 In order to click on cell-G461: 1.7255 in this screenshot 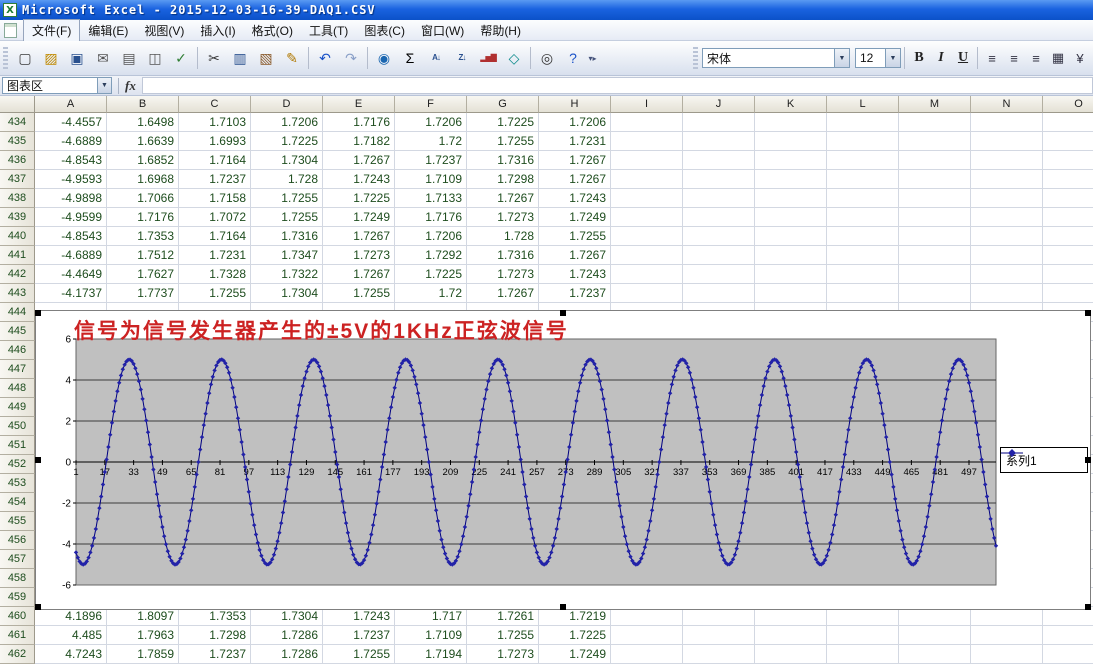, I will do `click(503, 635)`.